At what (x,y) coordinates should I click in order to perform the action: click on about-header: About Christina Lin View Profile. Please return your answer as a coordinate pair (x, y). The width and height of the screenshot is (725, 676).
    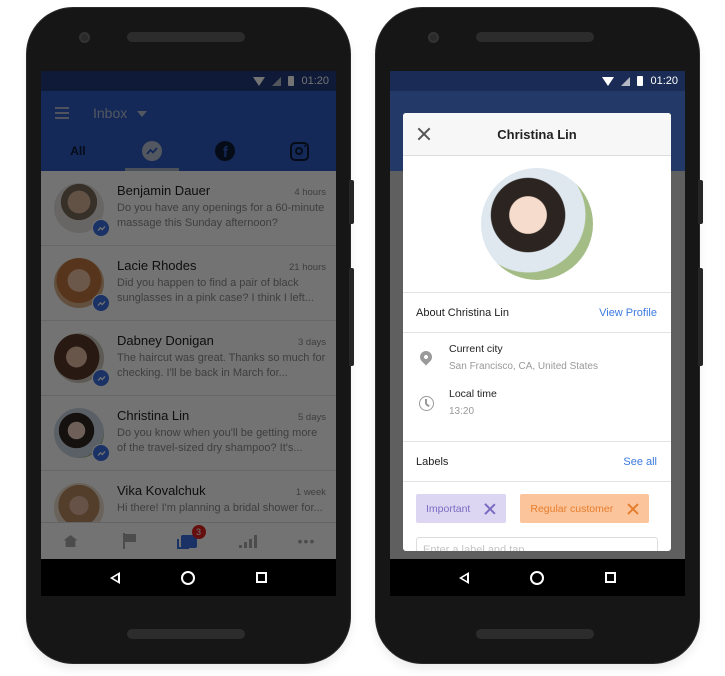
    Looking at the image, I should click on (537, 313).